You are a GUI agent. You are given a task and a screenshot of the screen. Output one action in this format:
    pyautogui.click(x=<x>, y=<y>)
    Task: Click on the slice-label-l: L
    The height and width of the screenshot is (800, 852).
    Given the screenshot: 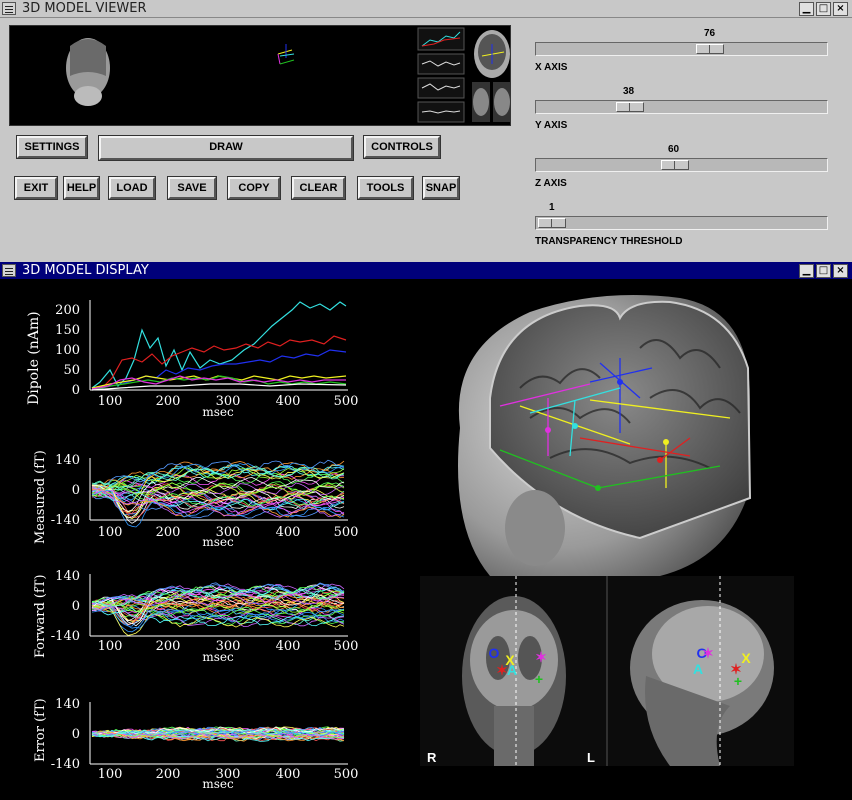 What is the action you would take?
    pyautogui.click(x=591, y=757)
    